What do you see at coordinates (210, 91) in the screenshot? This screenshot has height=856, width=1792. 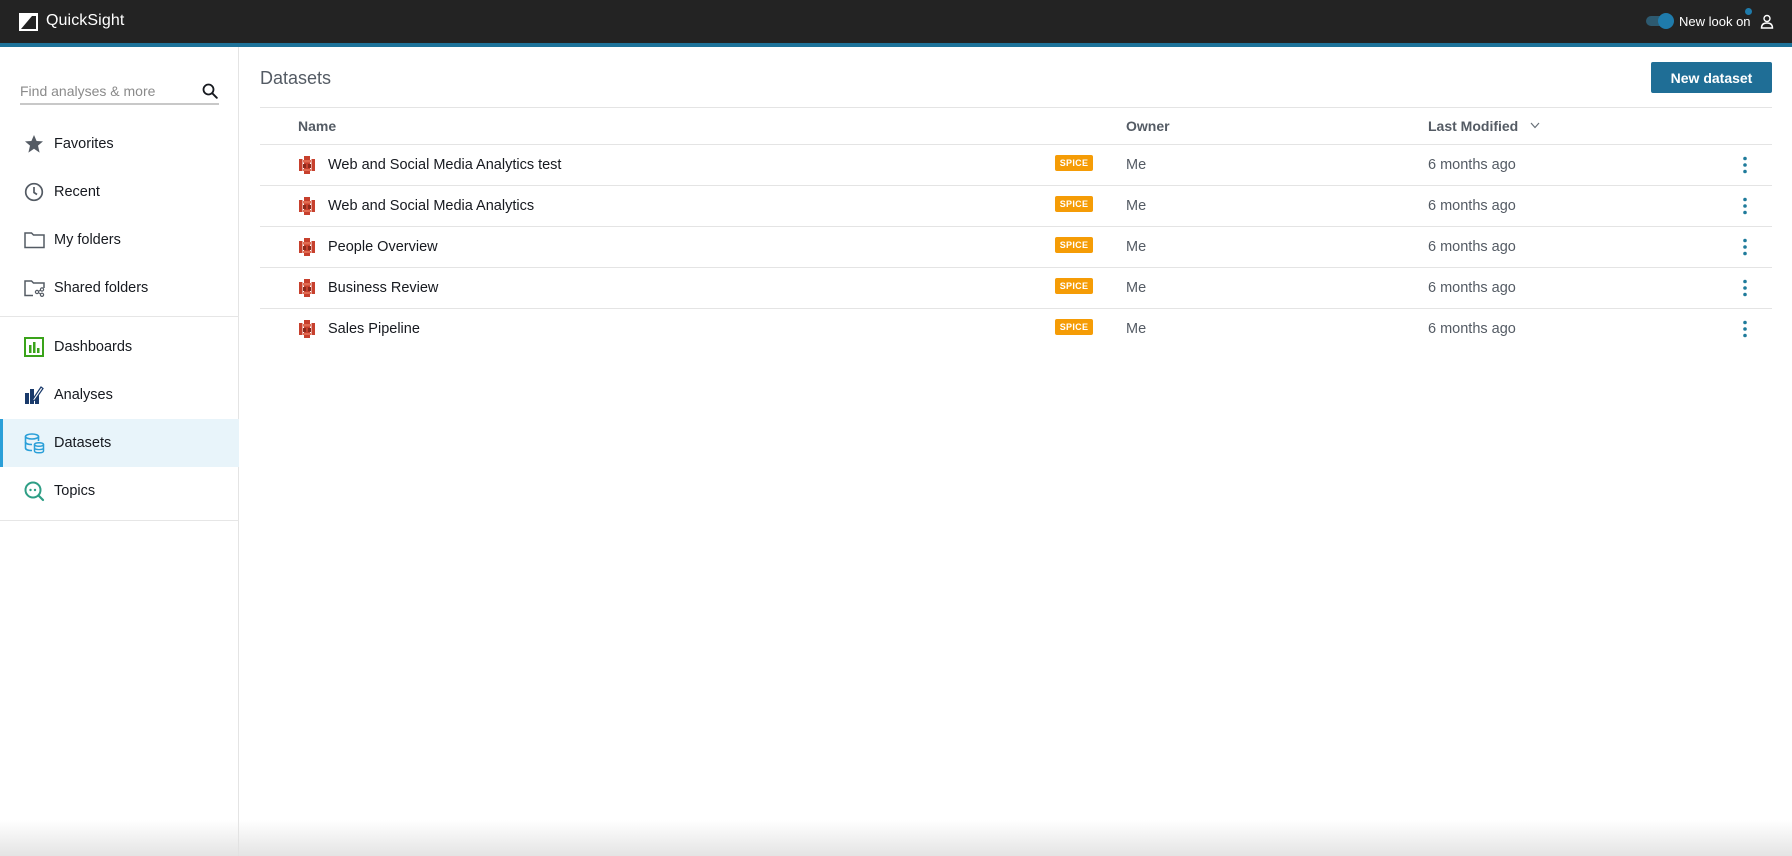 I see `search-icon` at bounding box center [210, 91].